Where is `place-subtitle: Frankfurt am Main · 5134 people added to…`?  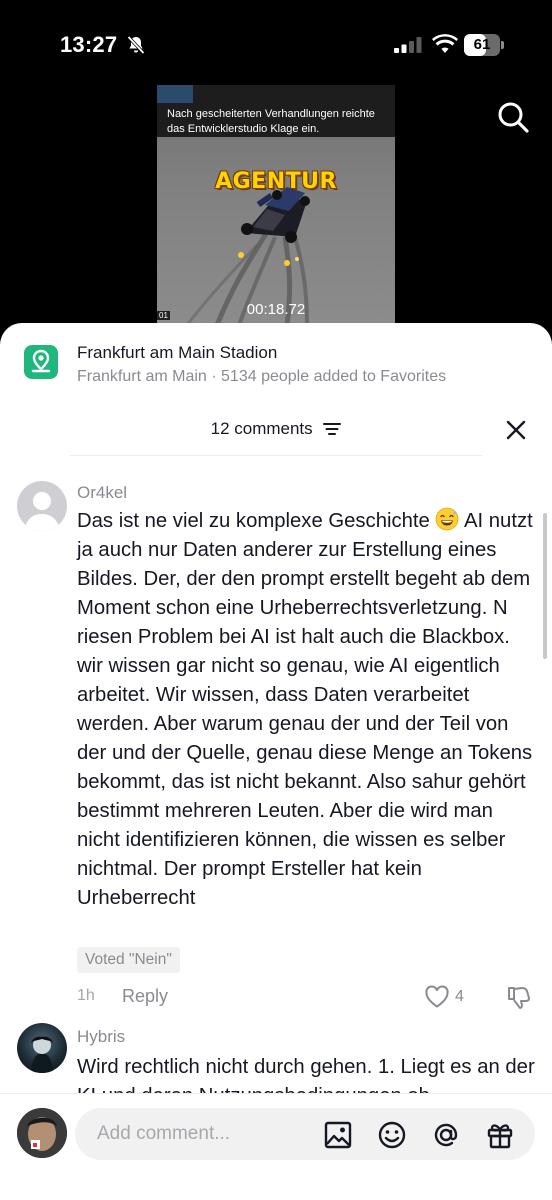
place-subtitle: Frankfurt am Main · 5134 people added to… is located at coordinates (262, 376).